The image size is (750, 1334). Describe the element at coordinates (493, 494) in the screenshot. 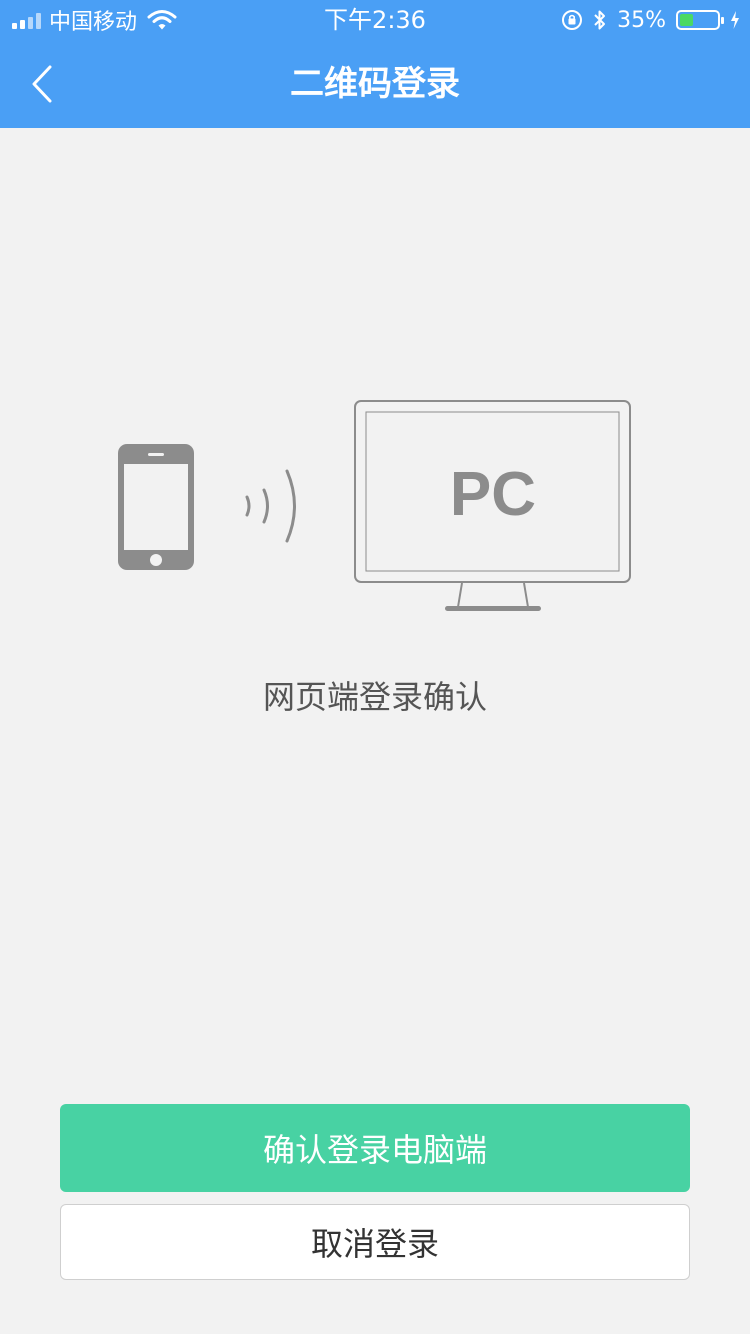

I see `pc-label: PC` at that location.